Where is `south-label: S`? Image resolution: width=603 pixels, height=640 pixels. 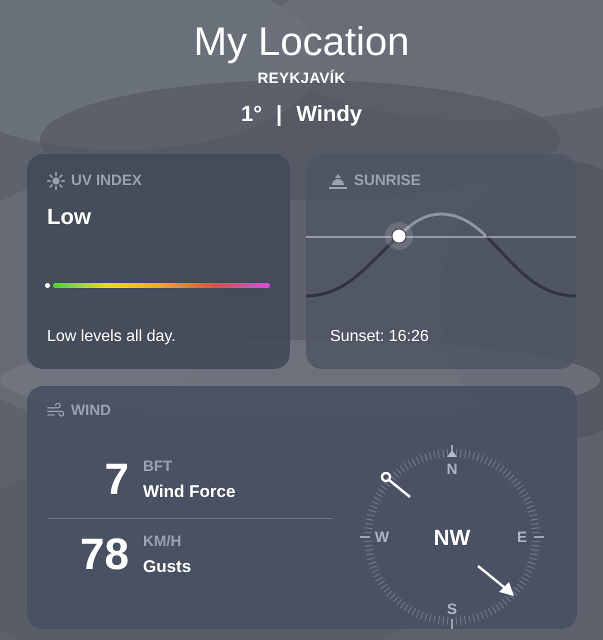
south-label: S is located at coordinates (452, 609).